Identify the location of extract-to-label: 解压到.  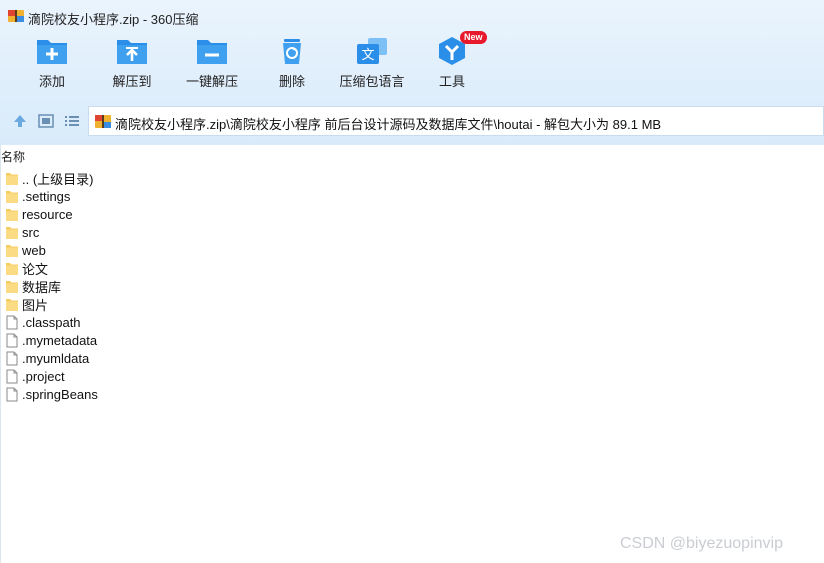
(132, 81).